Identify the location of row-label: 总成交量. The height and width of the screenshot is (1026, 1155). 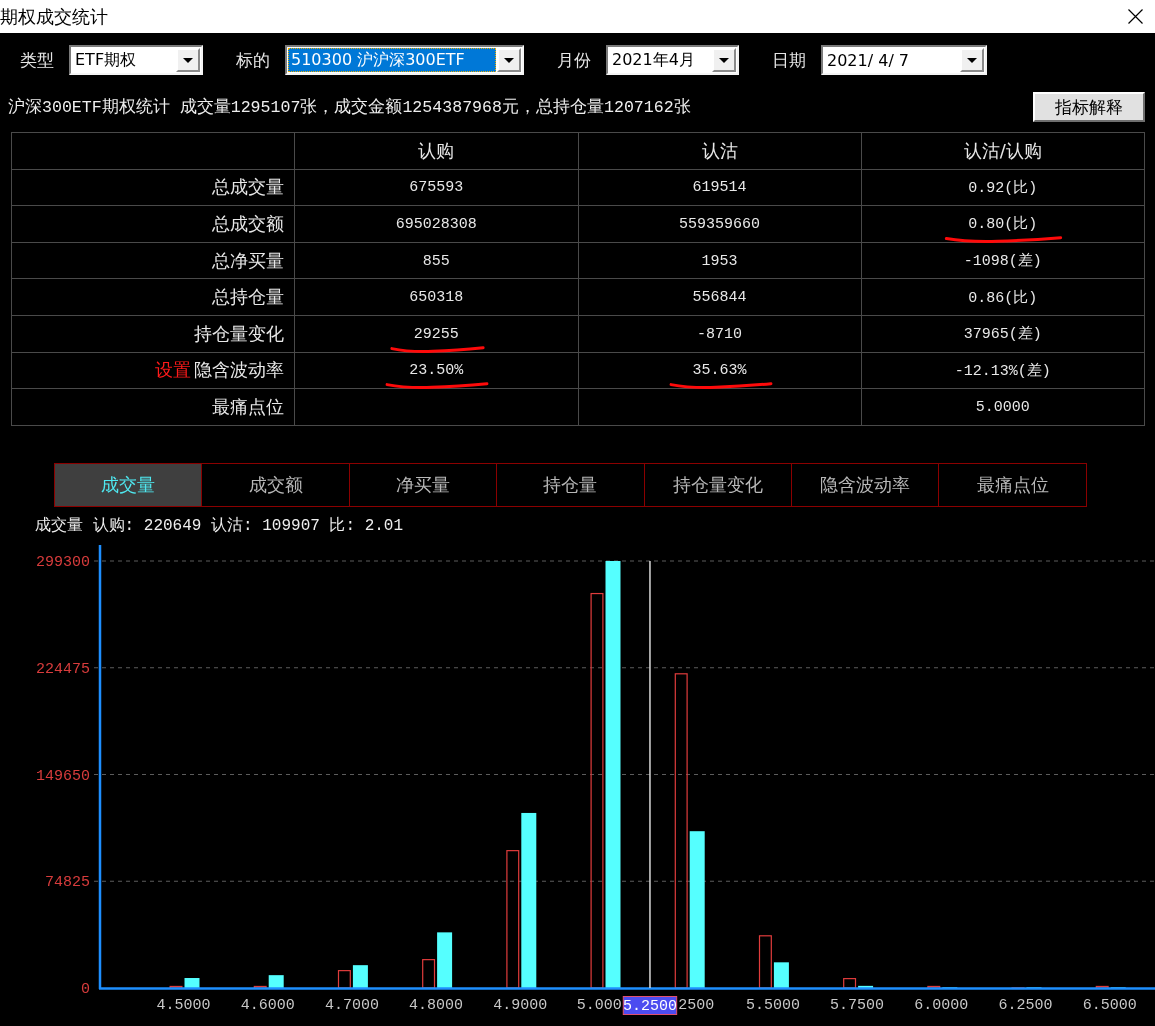
(248, 187).